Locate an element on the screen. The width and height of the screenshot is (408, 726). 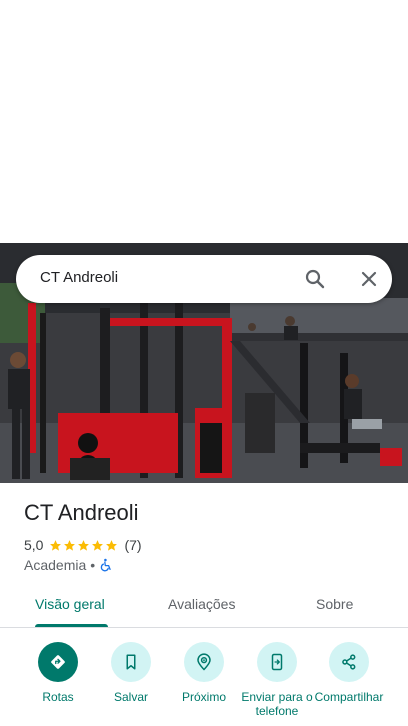
bookmark-icon is located at coordinates (131, 662).